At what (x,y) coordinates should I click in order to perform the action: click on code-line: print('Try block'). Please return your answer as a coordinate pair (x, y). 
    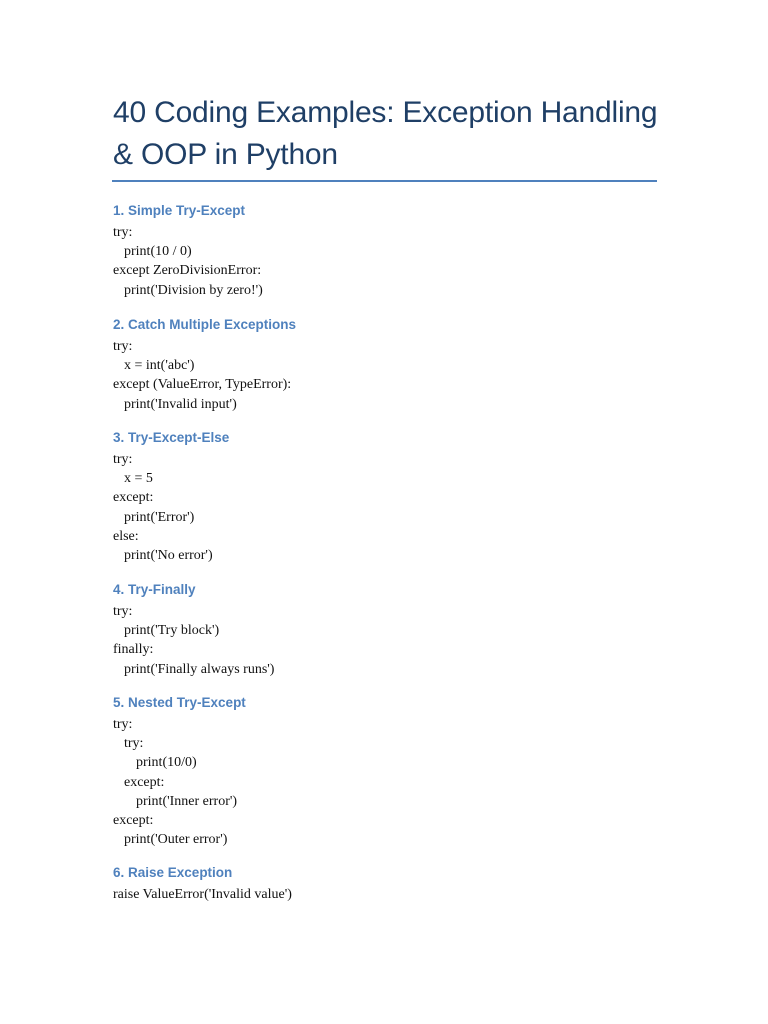
    Looking at the image, I should click on (172, 631).